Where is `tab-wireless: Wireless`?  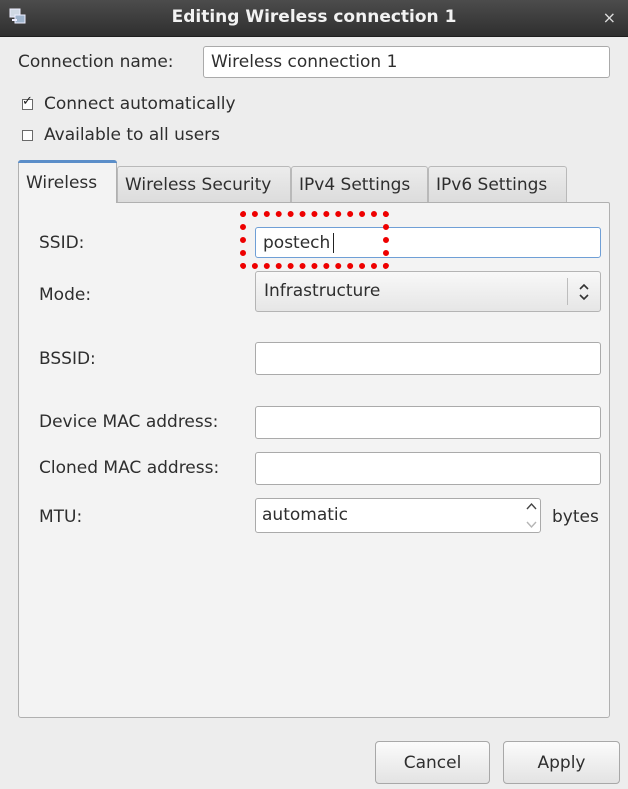
tab-wireless: Wireless is located at coordinates (67, 181).